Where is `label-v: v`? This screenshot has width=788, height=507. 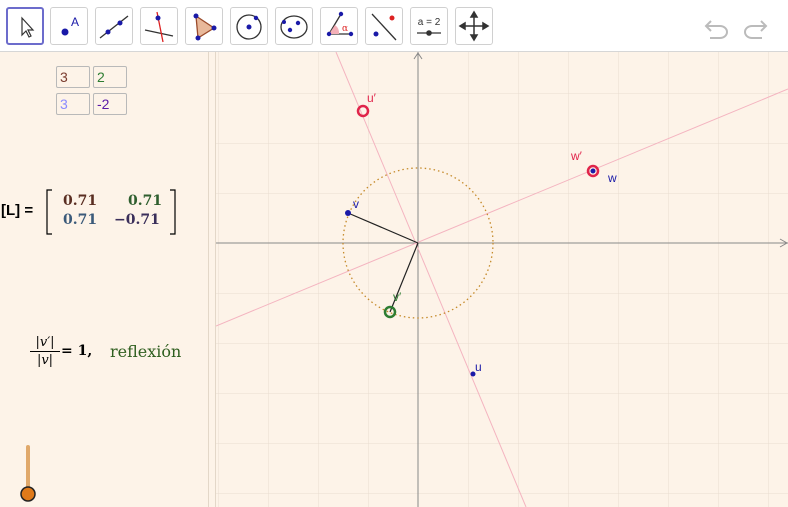 label-v: v is located at coordinates (356, 204).